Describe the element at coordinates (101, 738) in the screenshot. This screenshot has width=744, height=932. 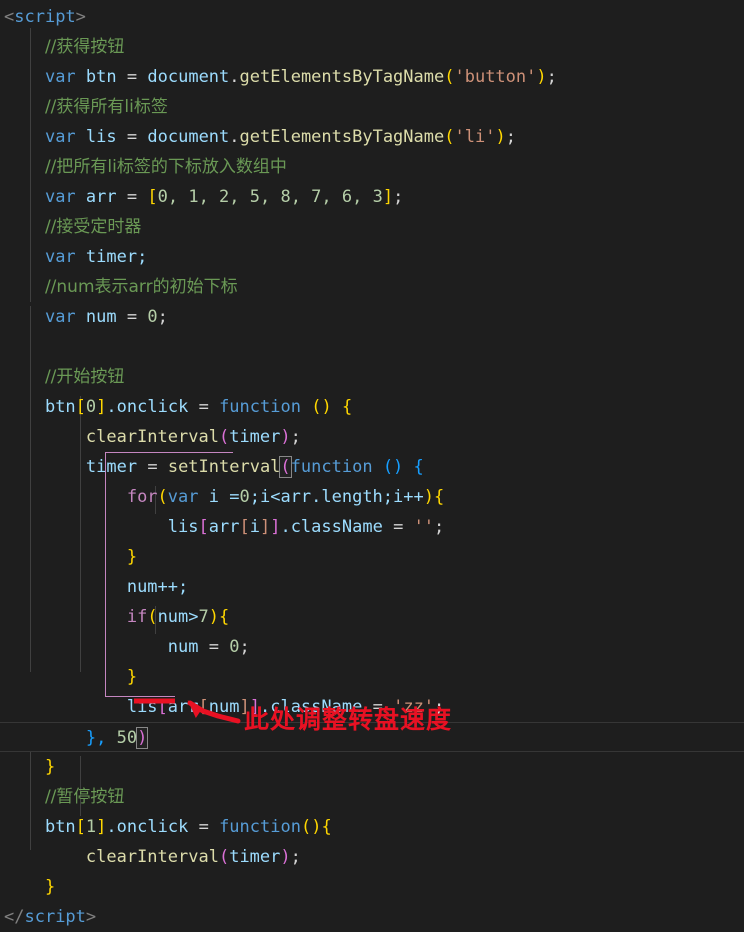
I see `close-brace: },` at that location.